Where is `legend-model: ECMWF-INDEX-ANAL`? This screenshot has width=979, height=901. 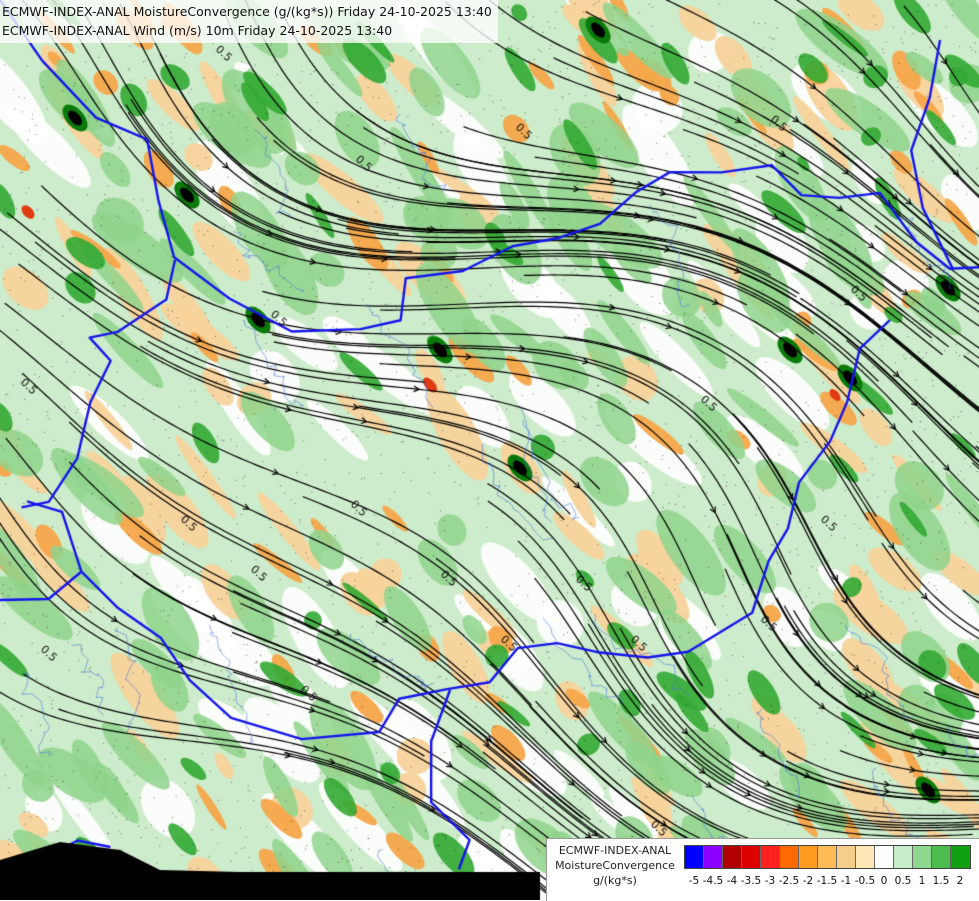
legend-model: ECMWF-INDEX-ANAL is located at coordinates (615, 850).